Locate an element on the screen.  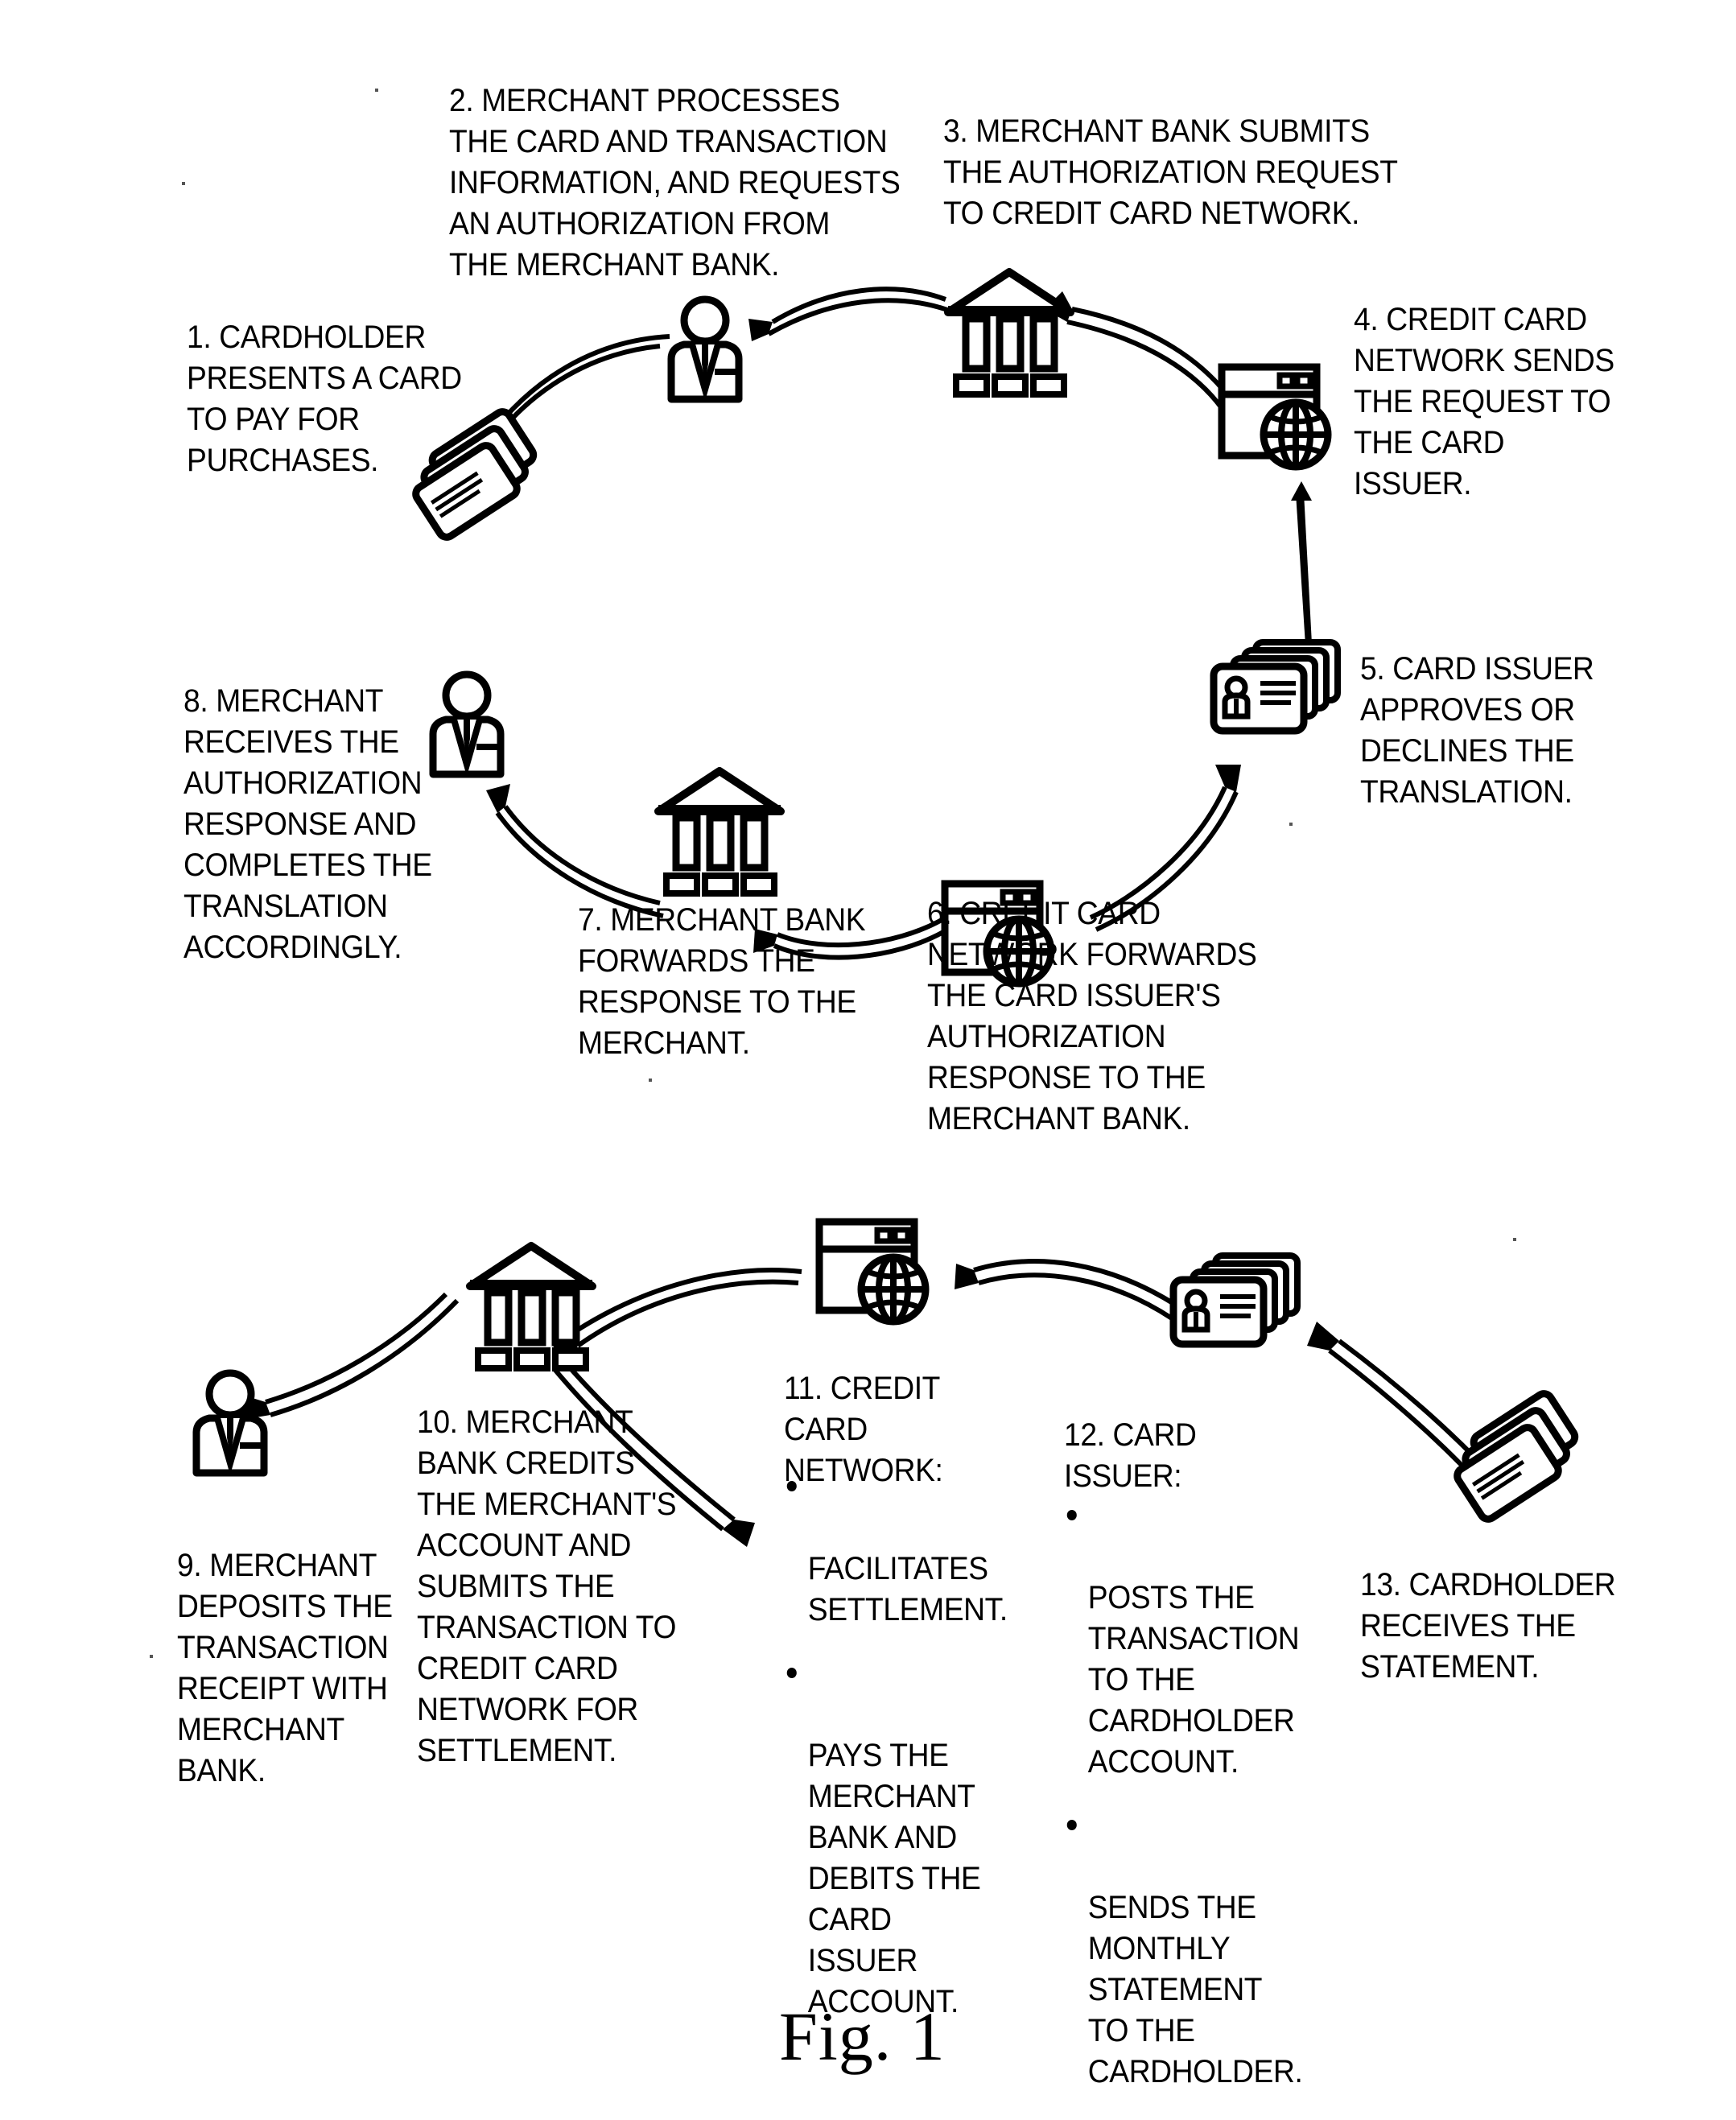
credit-cards-icon is located at coordinates (1517, 1461).